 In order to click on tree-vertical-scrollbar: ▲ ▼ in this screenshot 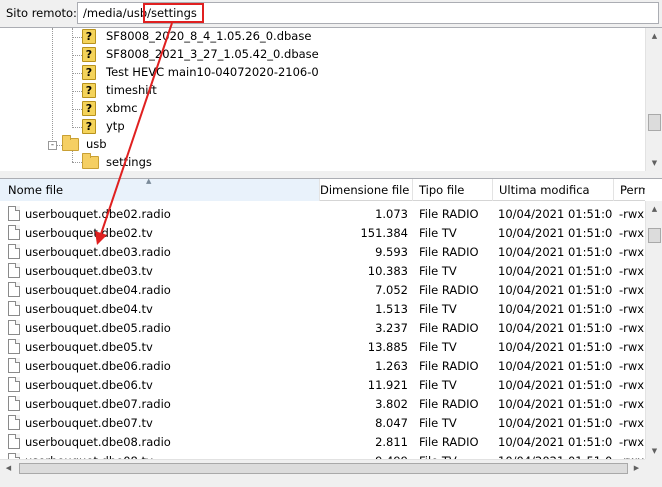, I will do `click(653, 99)`.